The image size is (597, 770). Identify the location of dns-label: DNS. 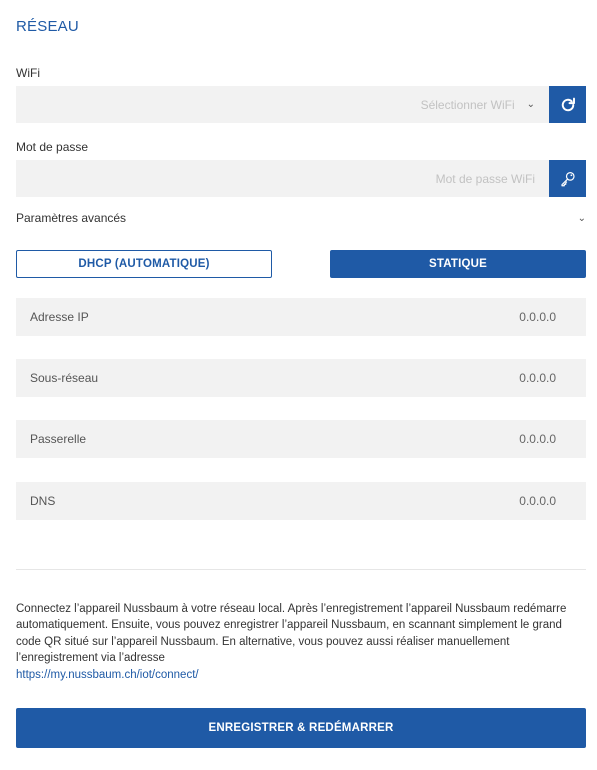
(43, 501).